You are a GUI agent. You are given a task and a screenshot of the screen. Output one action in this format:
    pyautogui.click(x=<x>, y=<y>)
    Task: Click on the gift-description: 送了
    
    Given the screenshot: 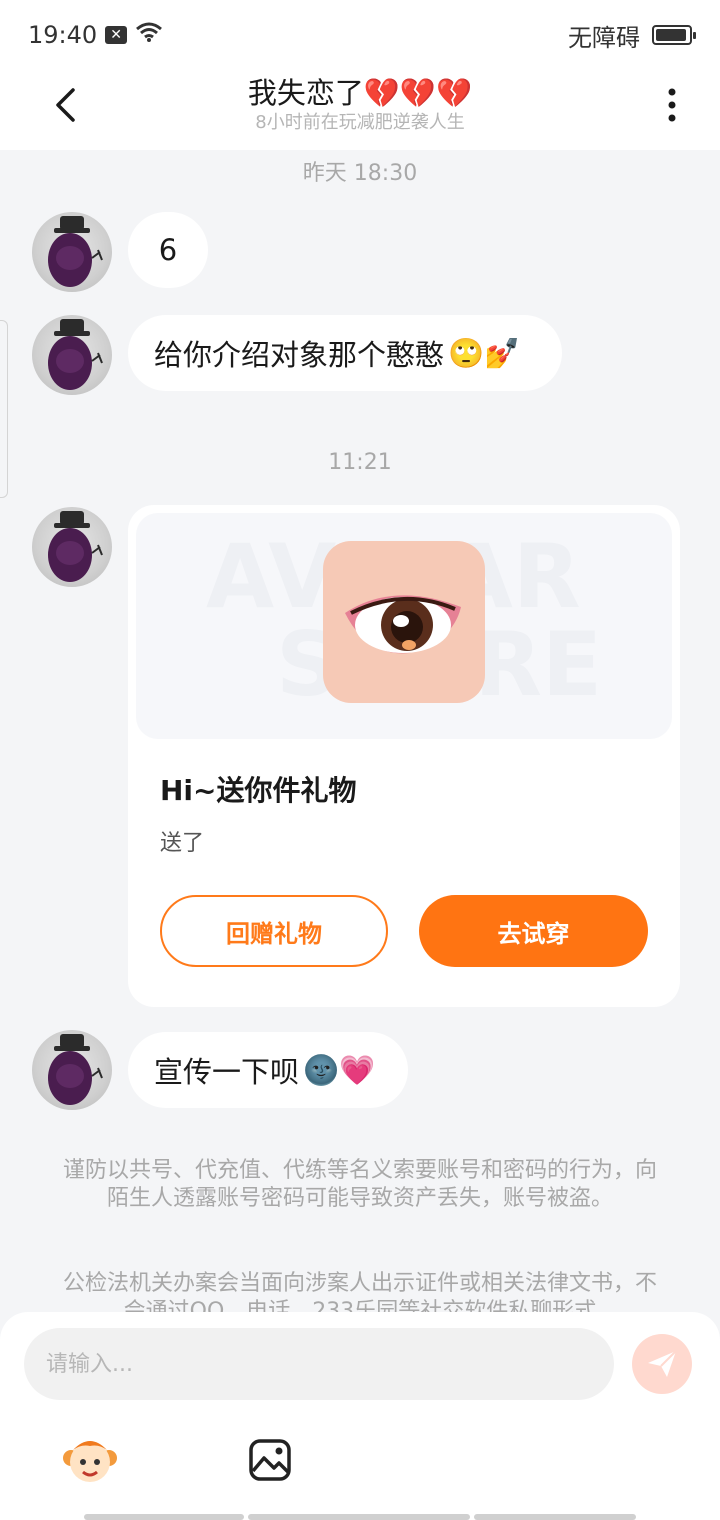 What is the action you would take?
    pyautogui.click(x=182, y=843)
    